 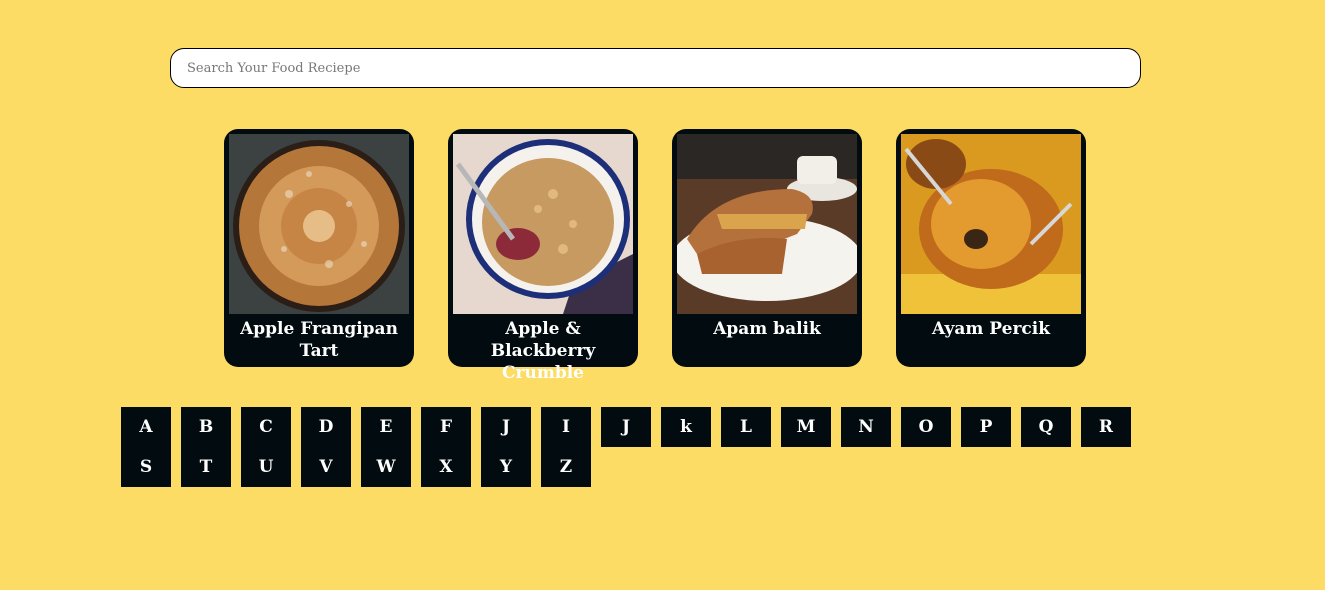 What do you see at coordinates (746, 427) in the screenshot?
I see `letter-button: L` at bounding box center [746, 427].